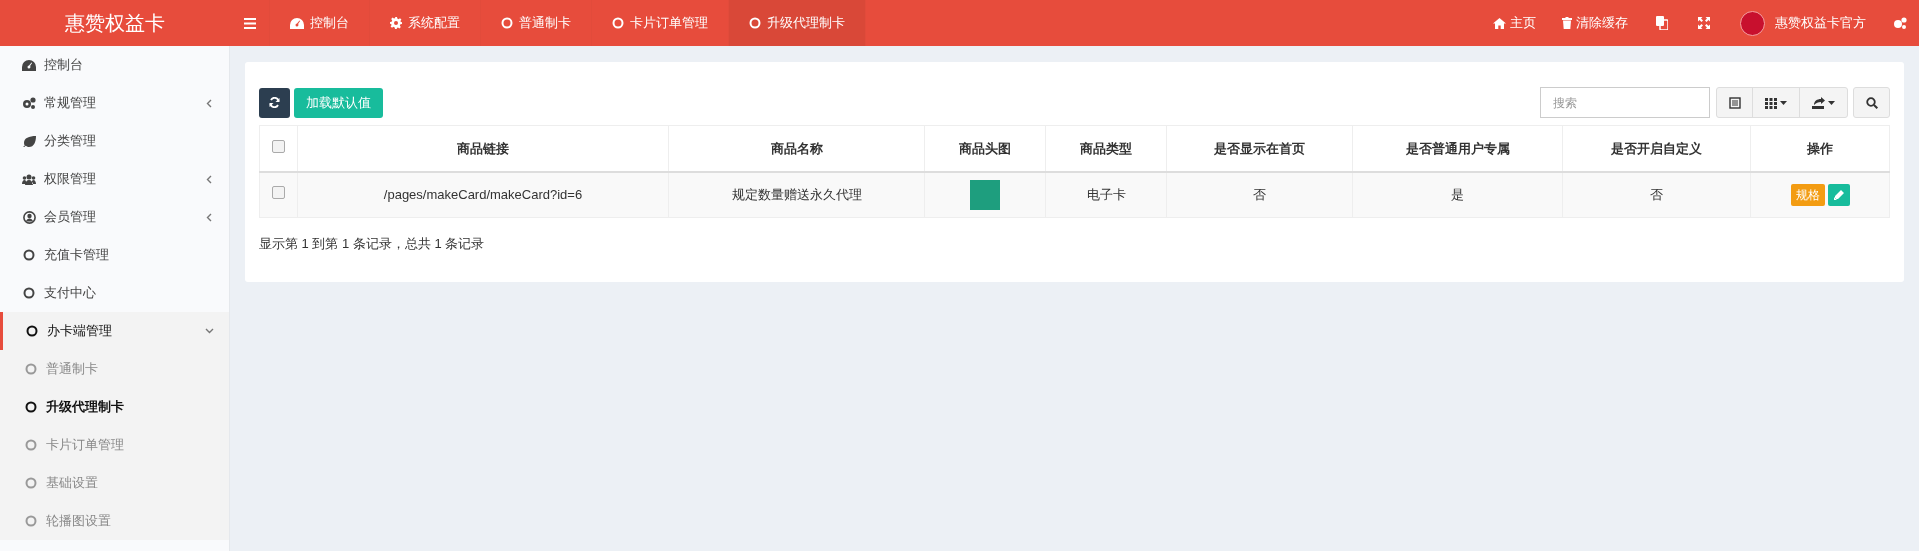 The height and width of the screenshot is (551, 1919). Describe the element at coordinates (797, 23) in the screenshot. I see `nav-tab: 升级代理制卡` at that location.